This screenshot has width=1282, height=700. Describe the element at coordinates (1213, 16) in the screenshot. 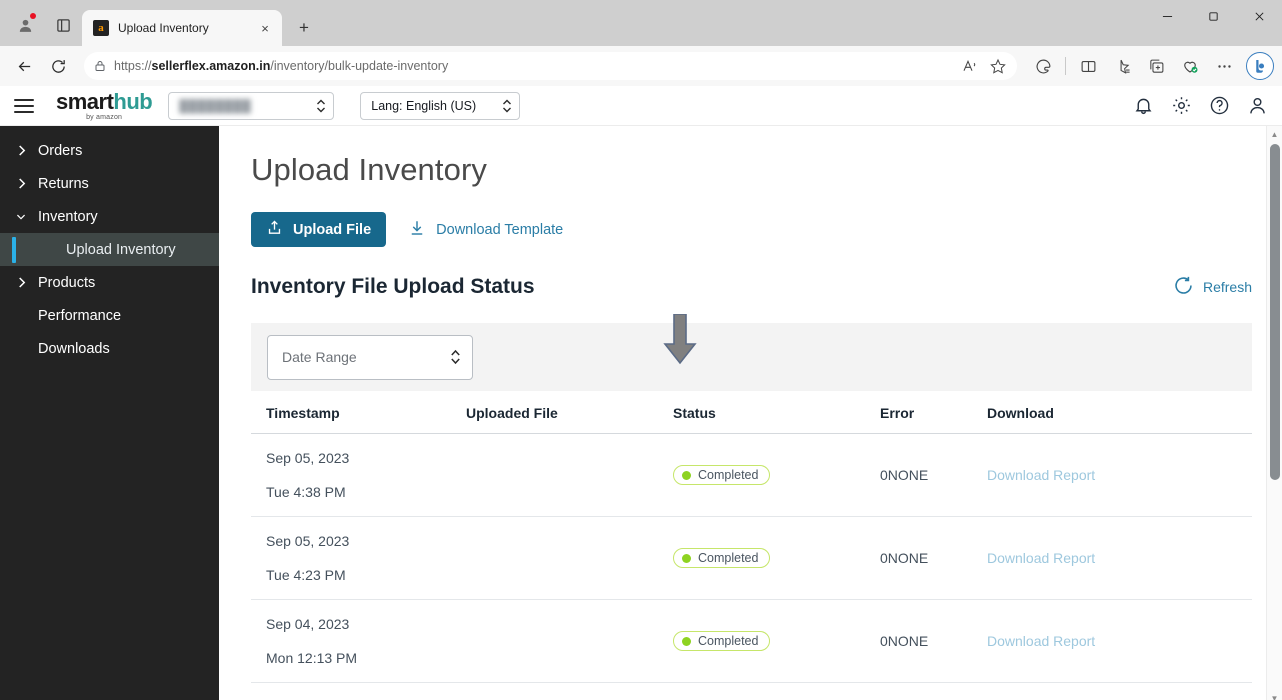

I see `maximize-button` at that location.